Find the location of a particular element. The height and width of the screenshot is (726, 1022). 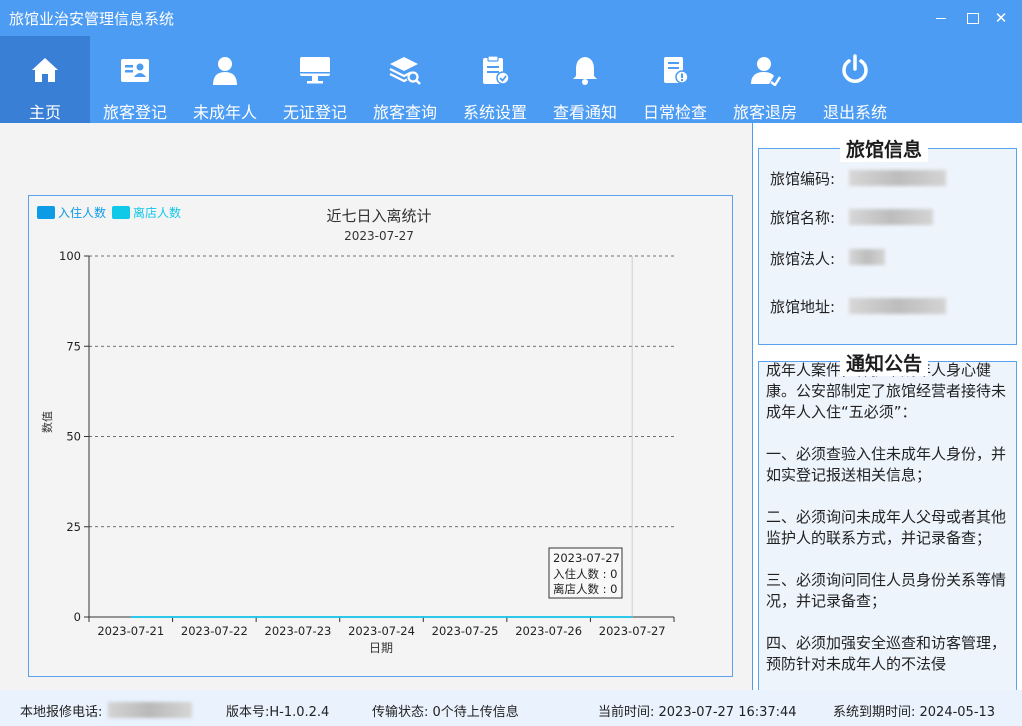

hotel-name-value-redacted is located at coordinates (891, 217).